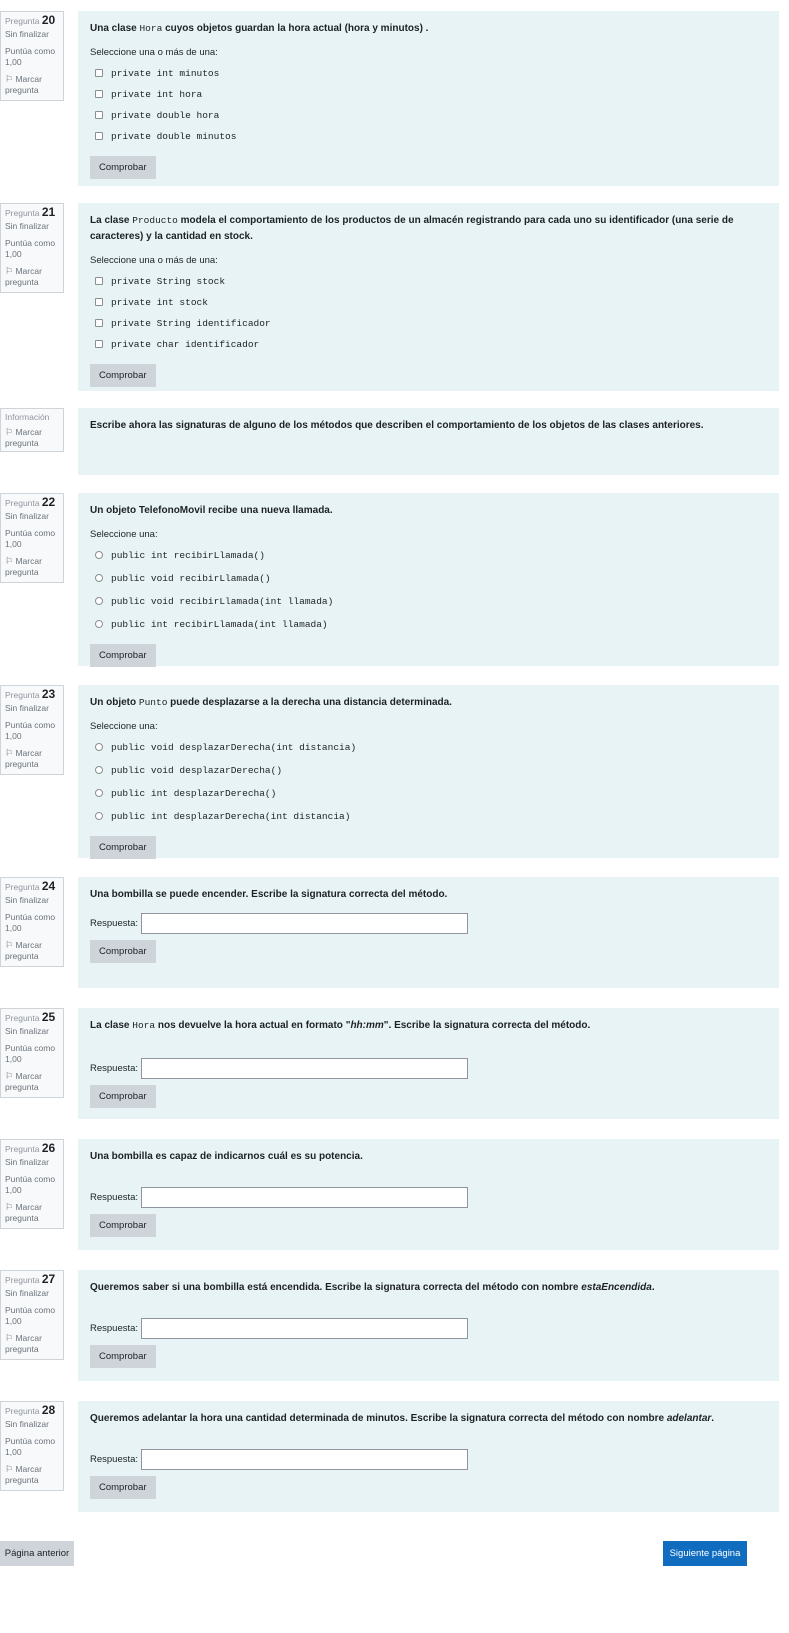 The width and height of the screenshot is (789, 1633). I want to click on answer-option: public void desplazarDerecha(), so click(428, 770).